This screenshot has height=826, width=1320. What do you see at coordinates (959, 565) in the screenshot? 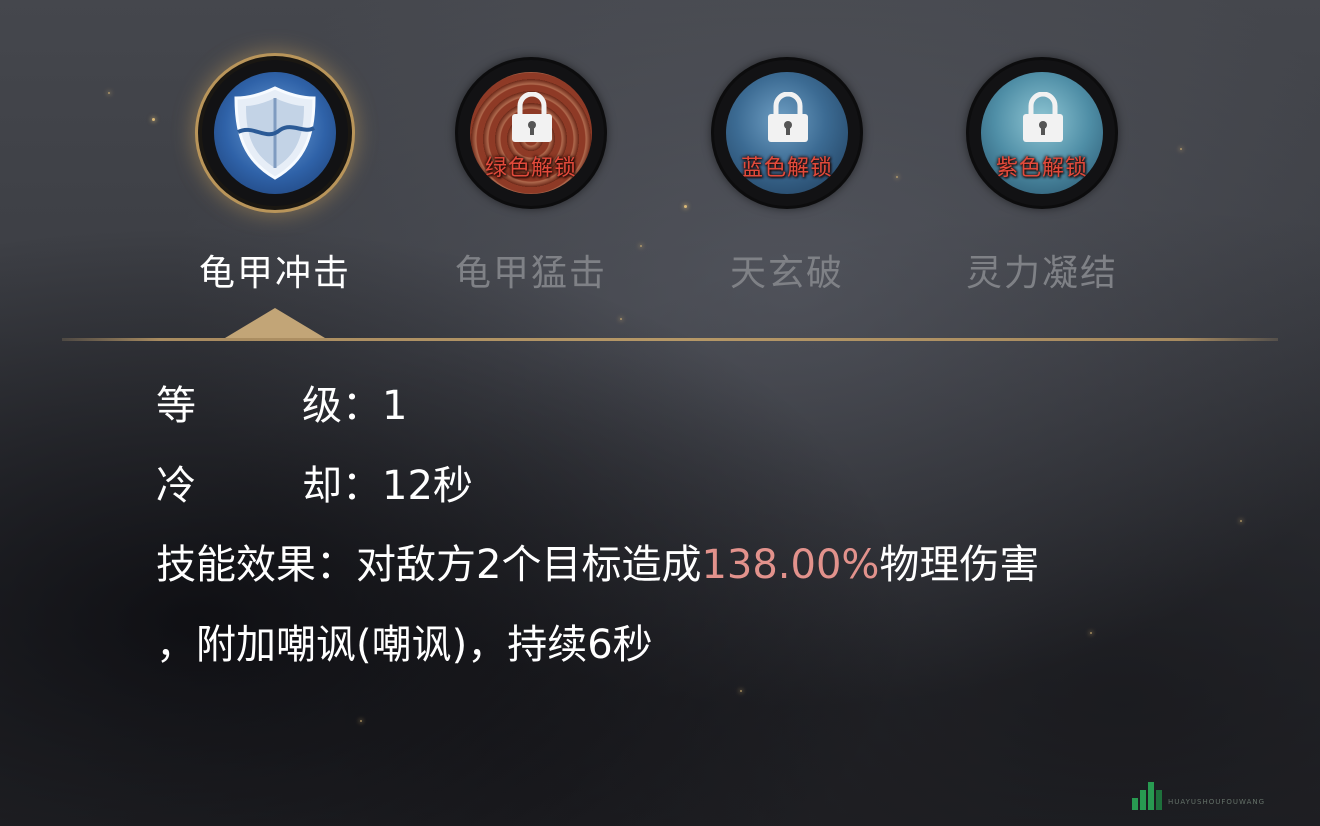
I see `effect-text-after: 物理伤害` at bounding box center [959, 565].